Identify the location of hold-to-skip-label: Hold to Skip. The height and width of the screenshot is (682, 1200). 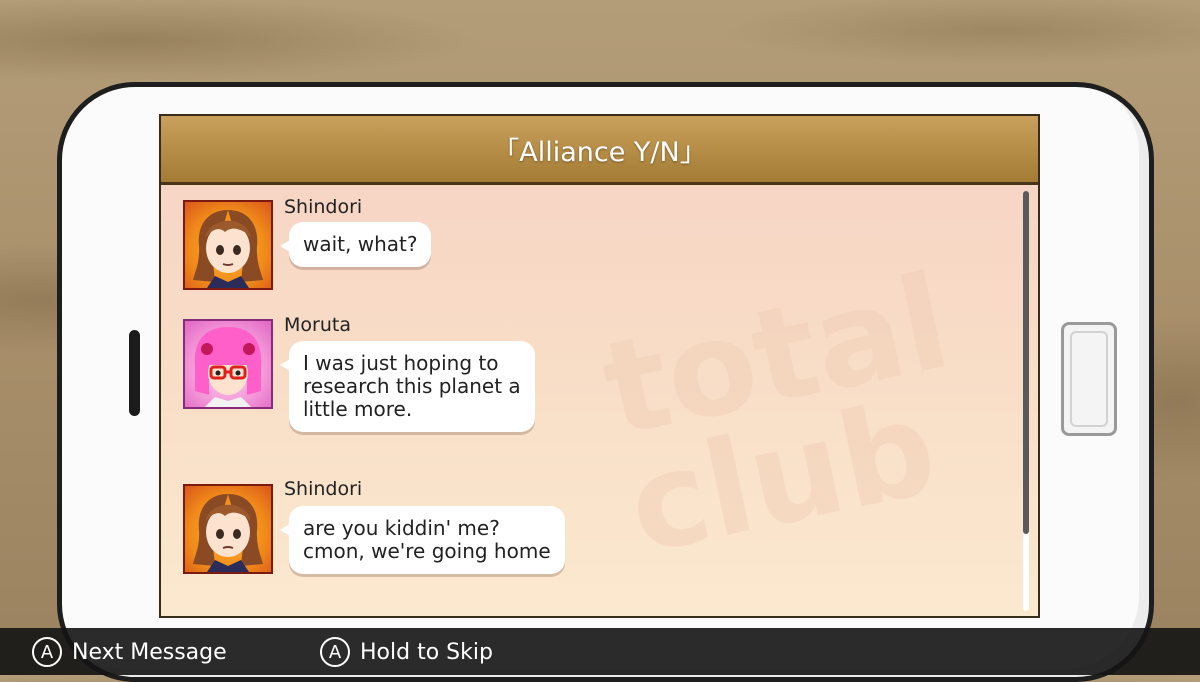
(426, 652).